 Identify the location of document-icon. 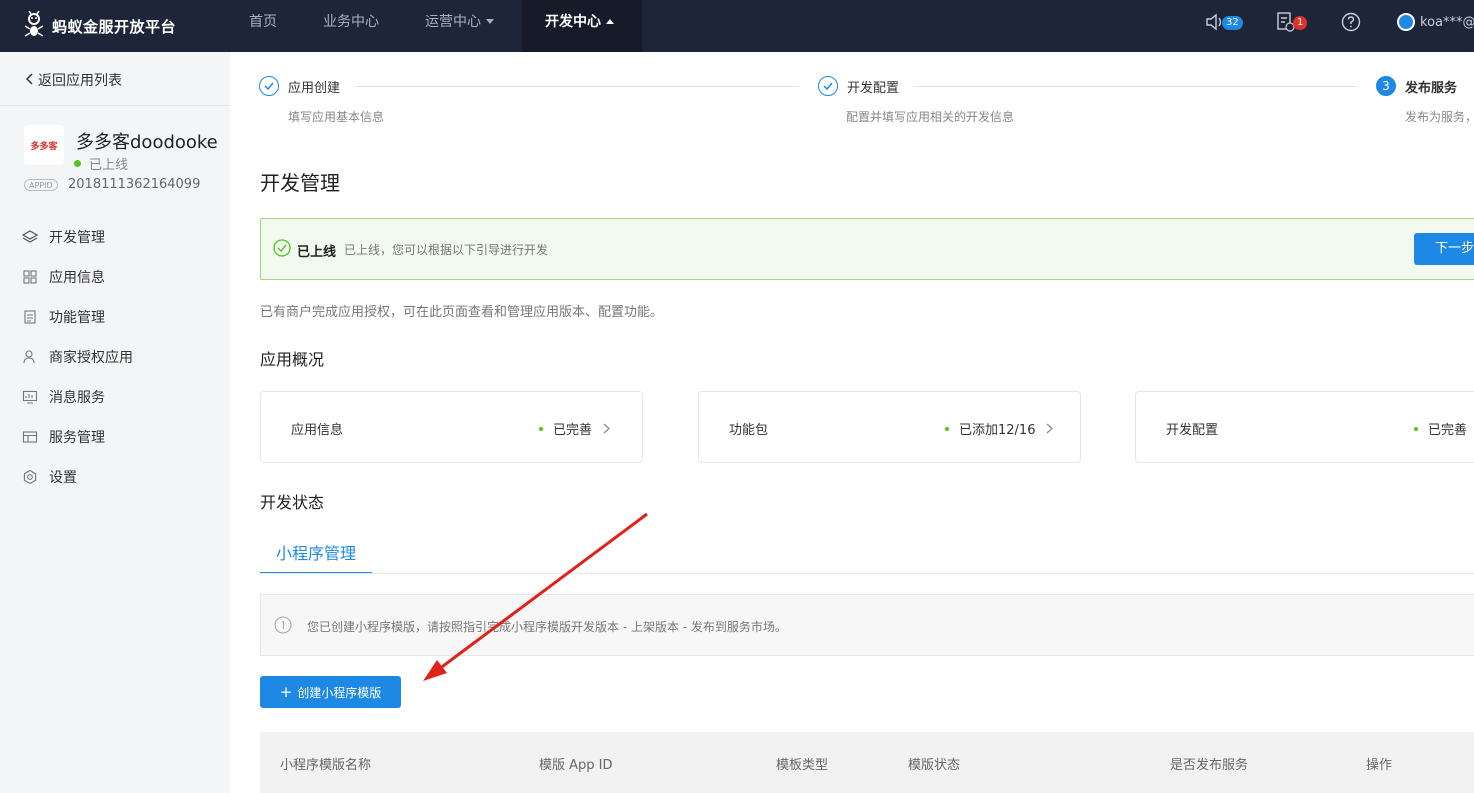
(30, 317).